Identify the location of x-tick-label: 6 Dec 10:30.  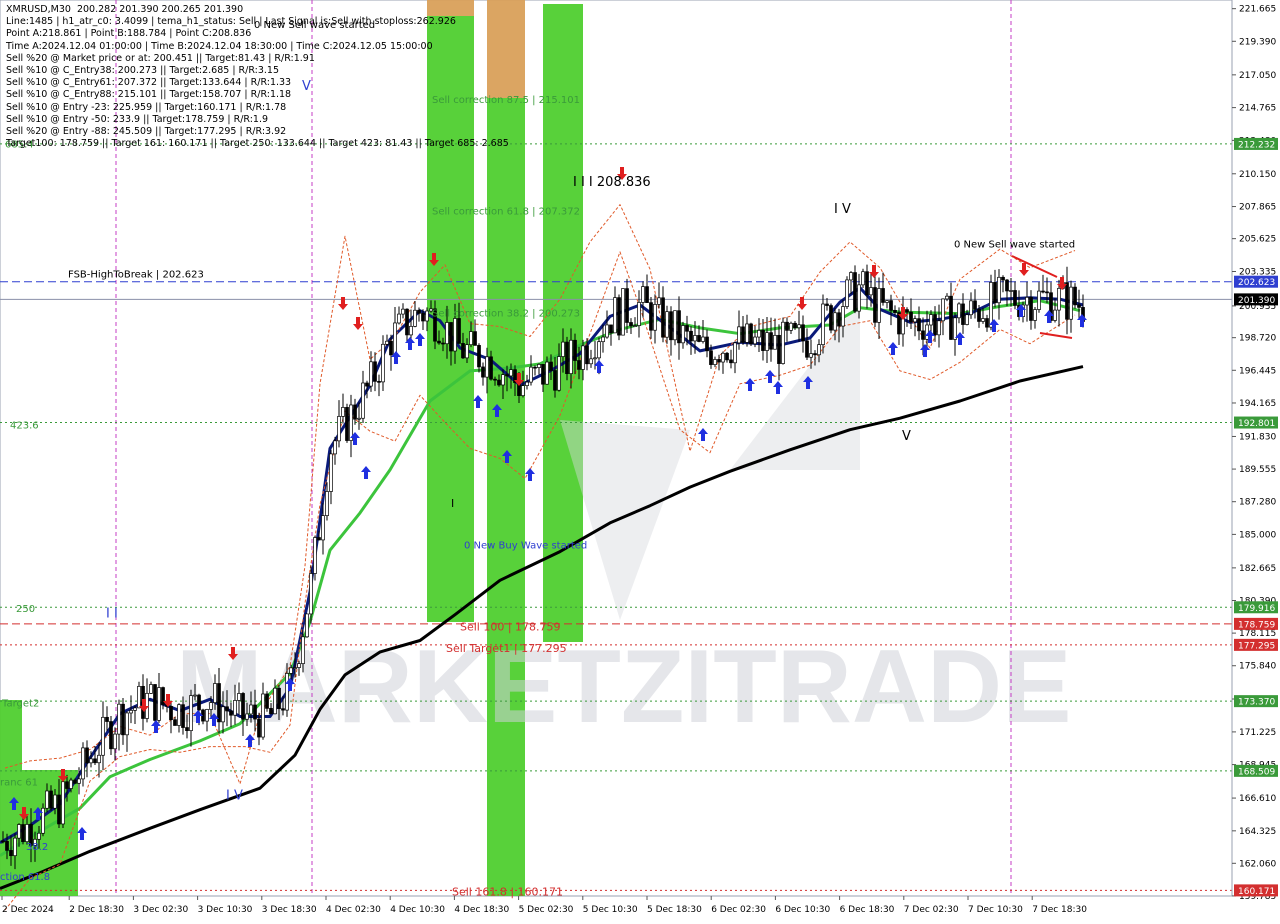
(802, 910).